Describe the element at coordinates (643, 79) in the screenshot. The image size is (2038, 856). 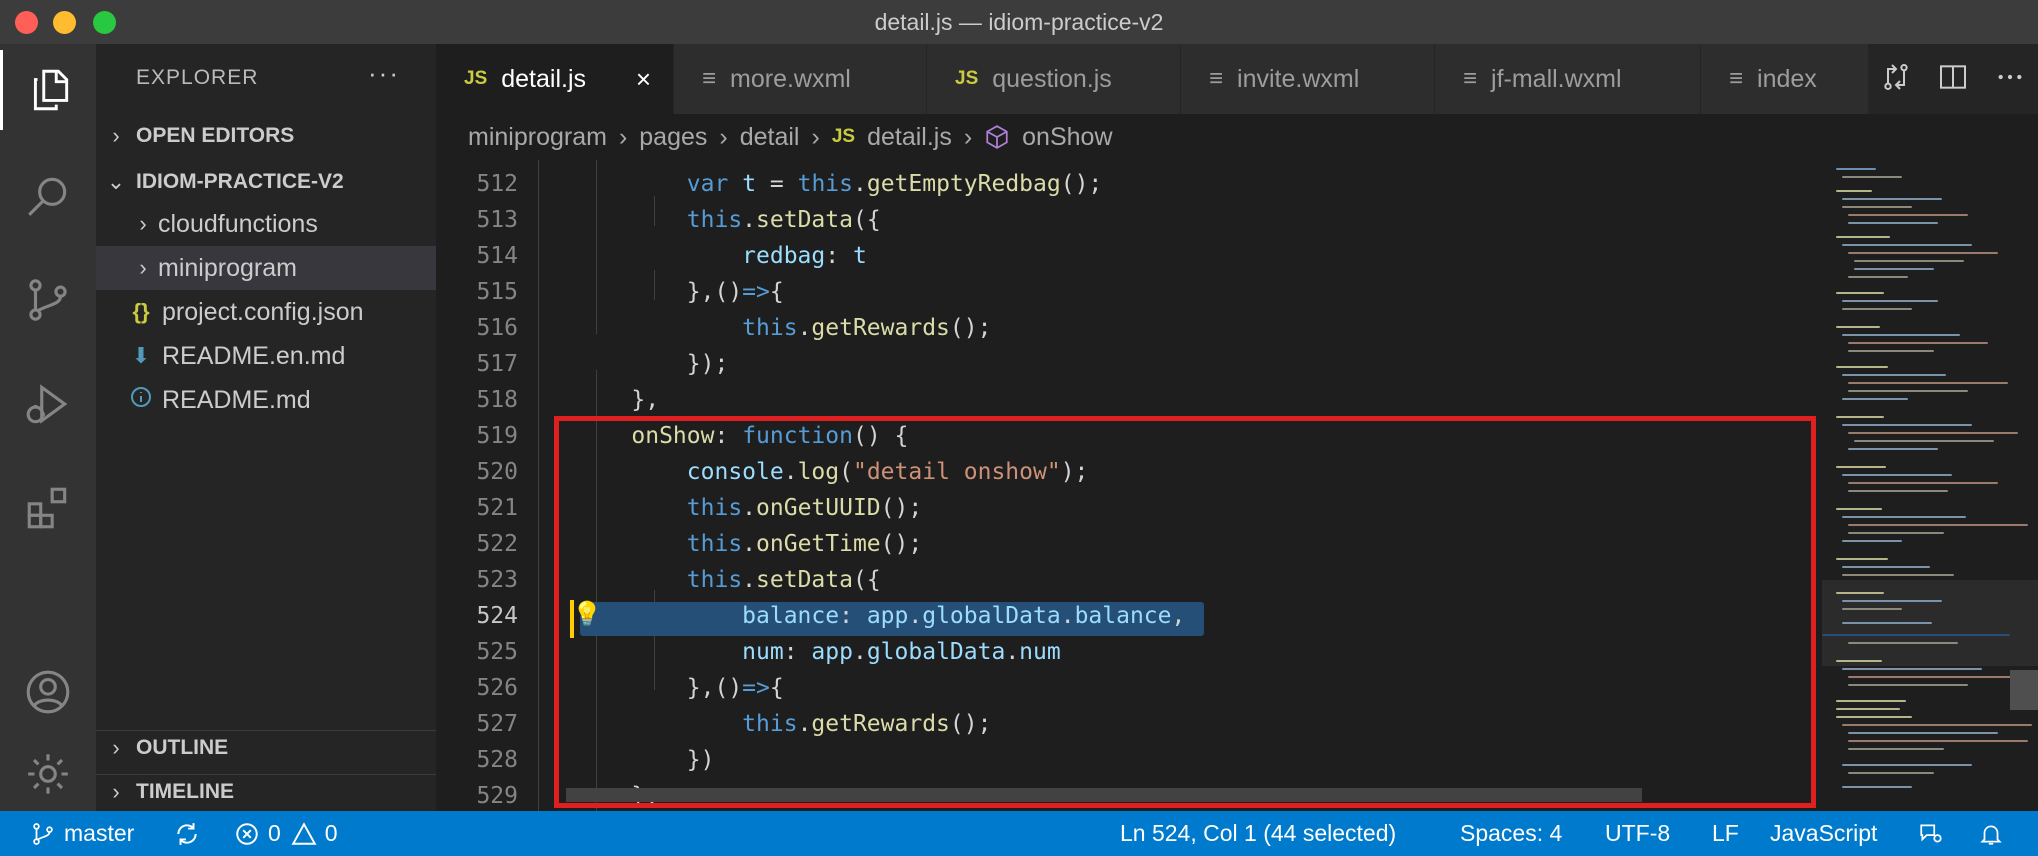
I see `close-tab-icon: ×` at that location.